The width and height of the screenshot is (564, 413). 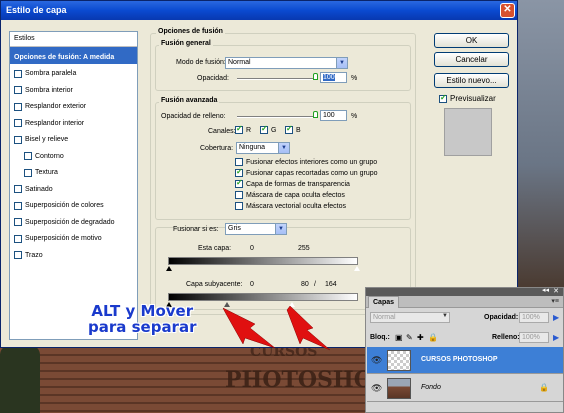 I want to click on fill-opacity-input: 100, so click(x=333, y=115).